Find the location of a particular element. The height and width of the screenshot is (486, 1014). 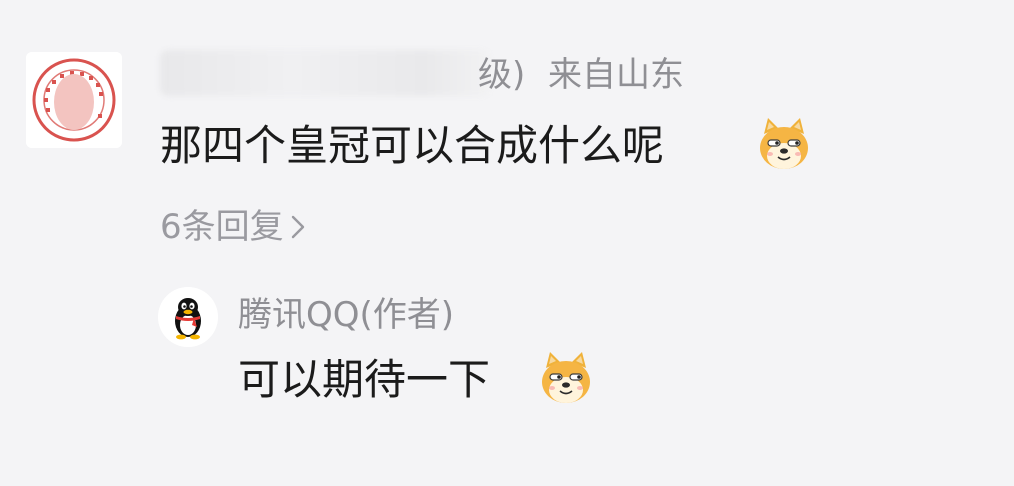

qq-penguin-icon is located at coordinates (188, 317).